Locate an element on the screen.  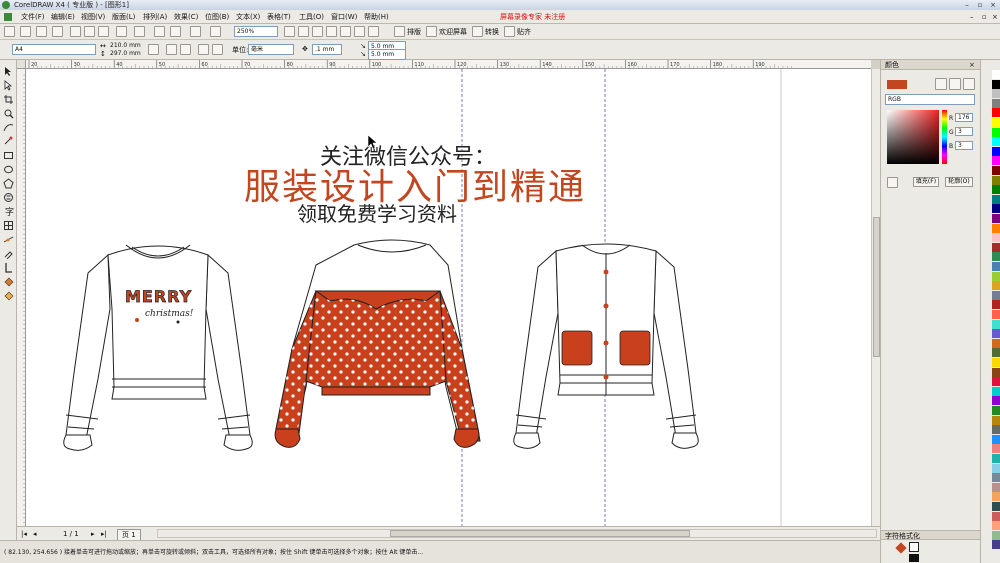
height-field: 297.0 mm is located at coordinates (126, 54).